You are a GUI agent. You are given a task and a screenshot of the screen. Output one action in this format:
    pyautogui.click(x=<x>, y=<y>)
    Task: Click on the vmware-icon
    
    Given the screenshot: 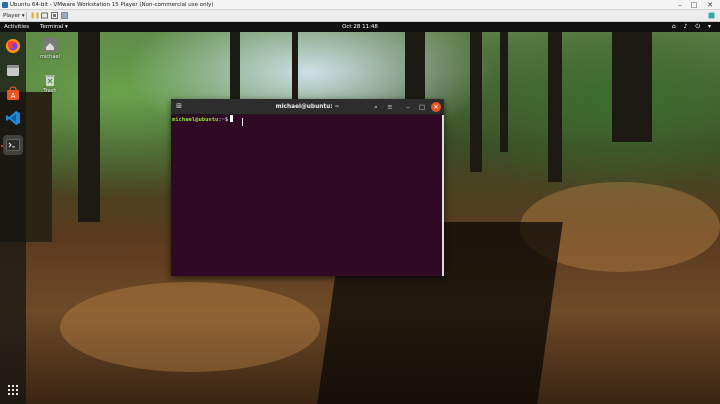 What is the action you would take?
    pyautogui.click(x=5, y=5)
    